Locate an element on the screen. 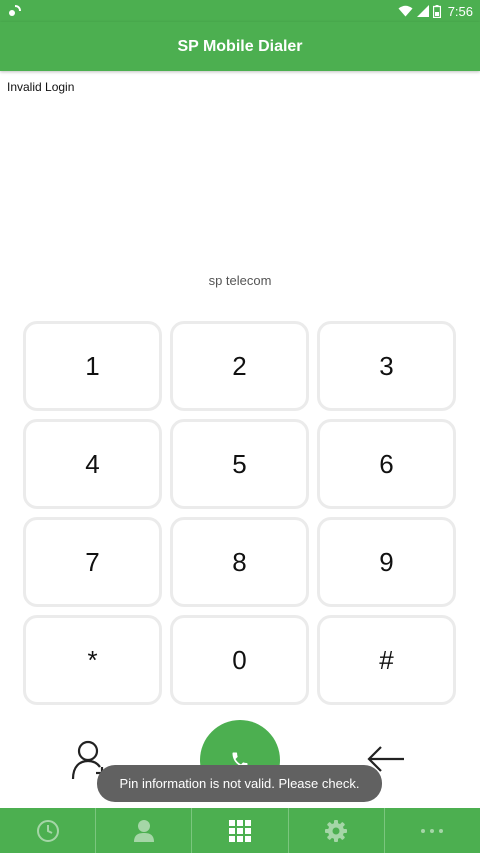 Image resolution: width=480 pixels, height=853 pixels. contacts-icon is located at coordinates (143, 830).